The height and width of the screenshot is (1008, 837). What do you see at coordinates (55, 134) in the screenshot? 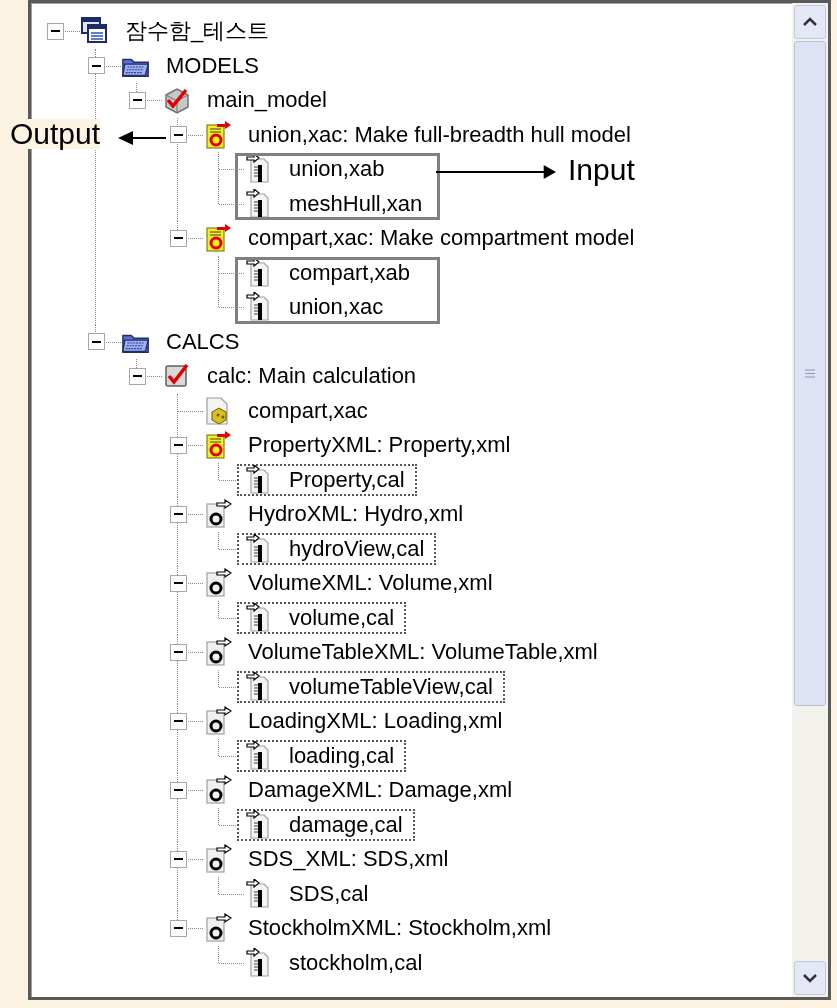
I see `annotation-label: Output` at bounding box center [55, 134].